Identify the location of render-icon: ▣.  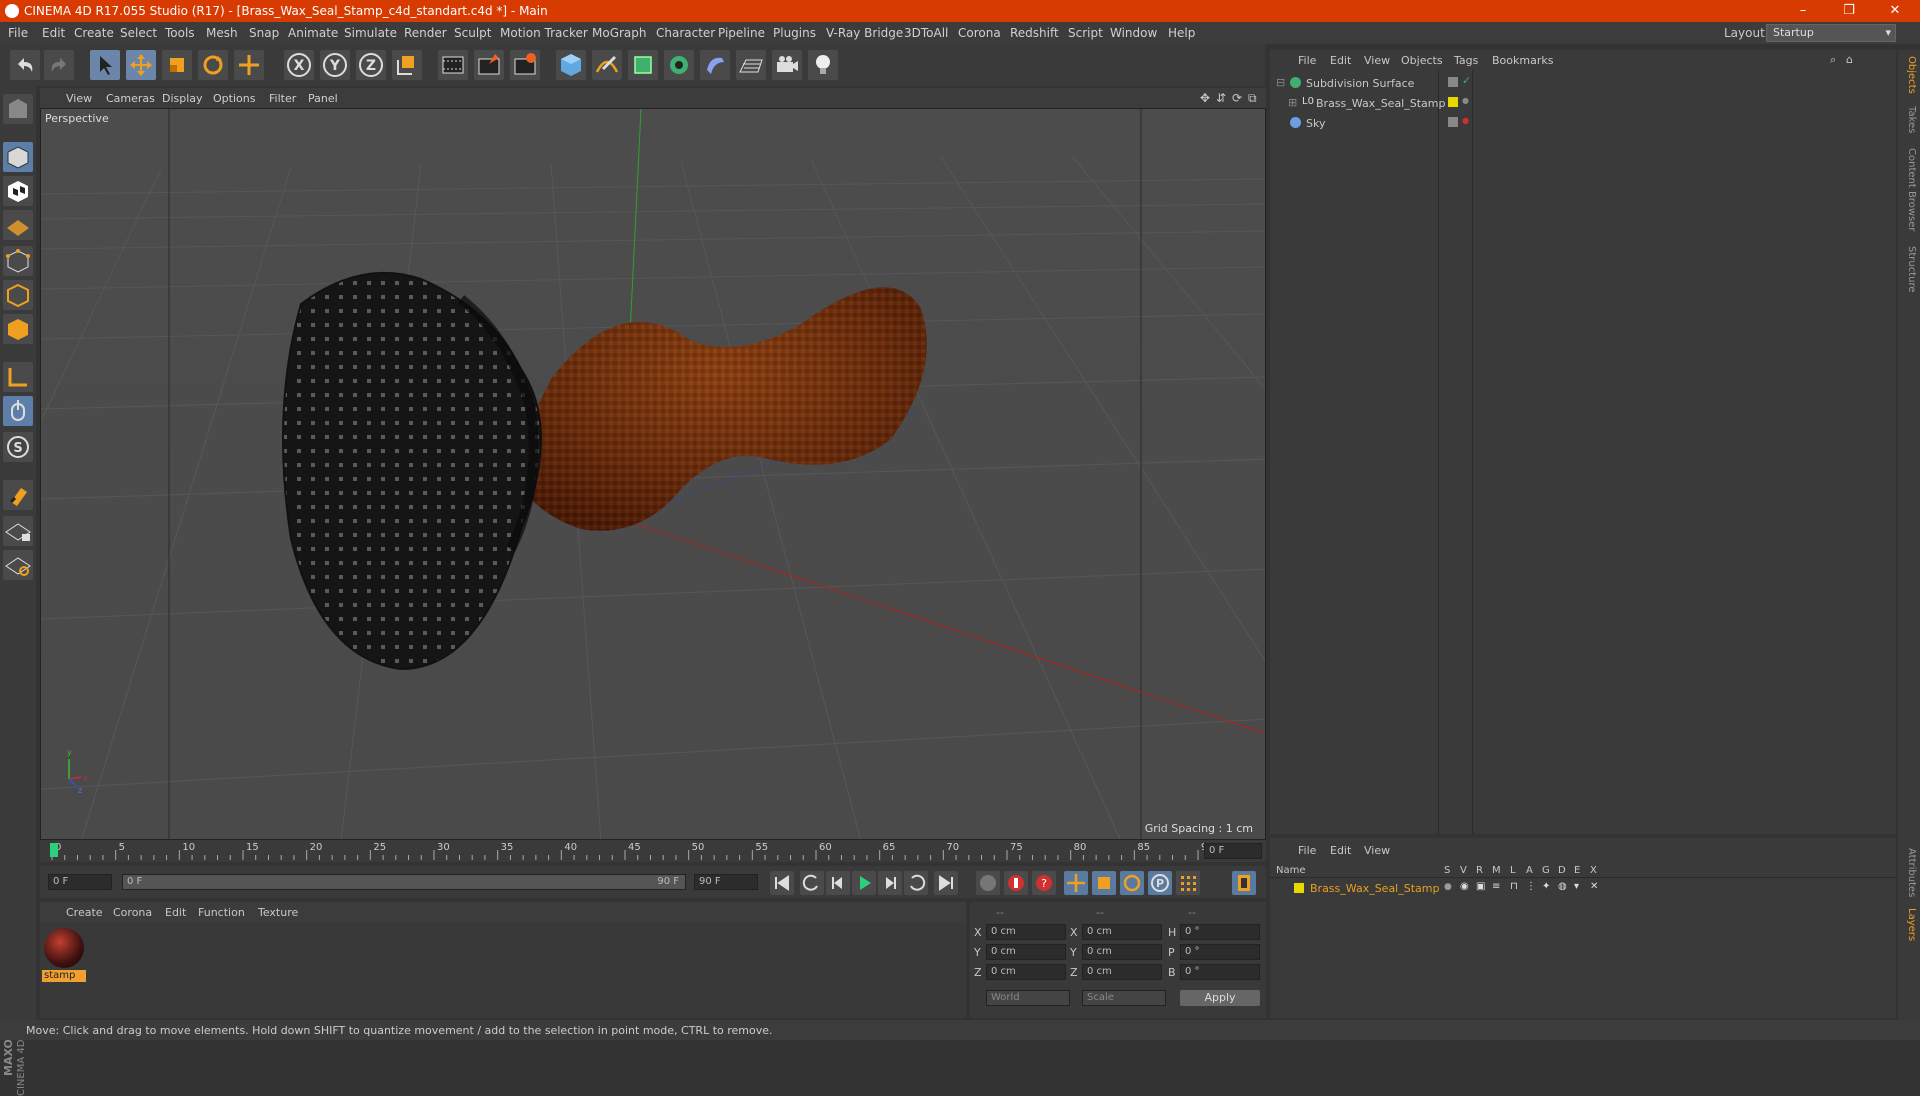
(1480, 886).